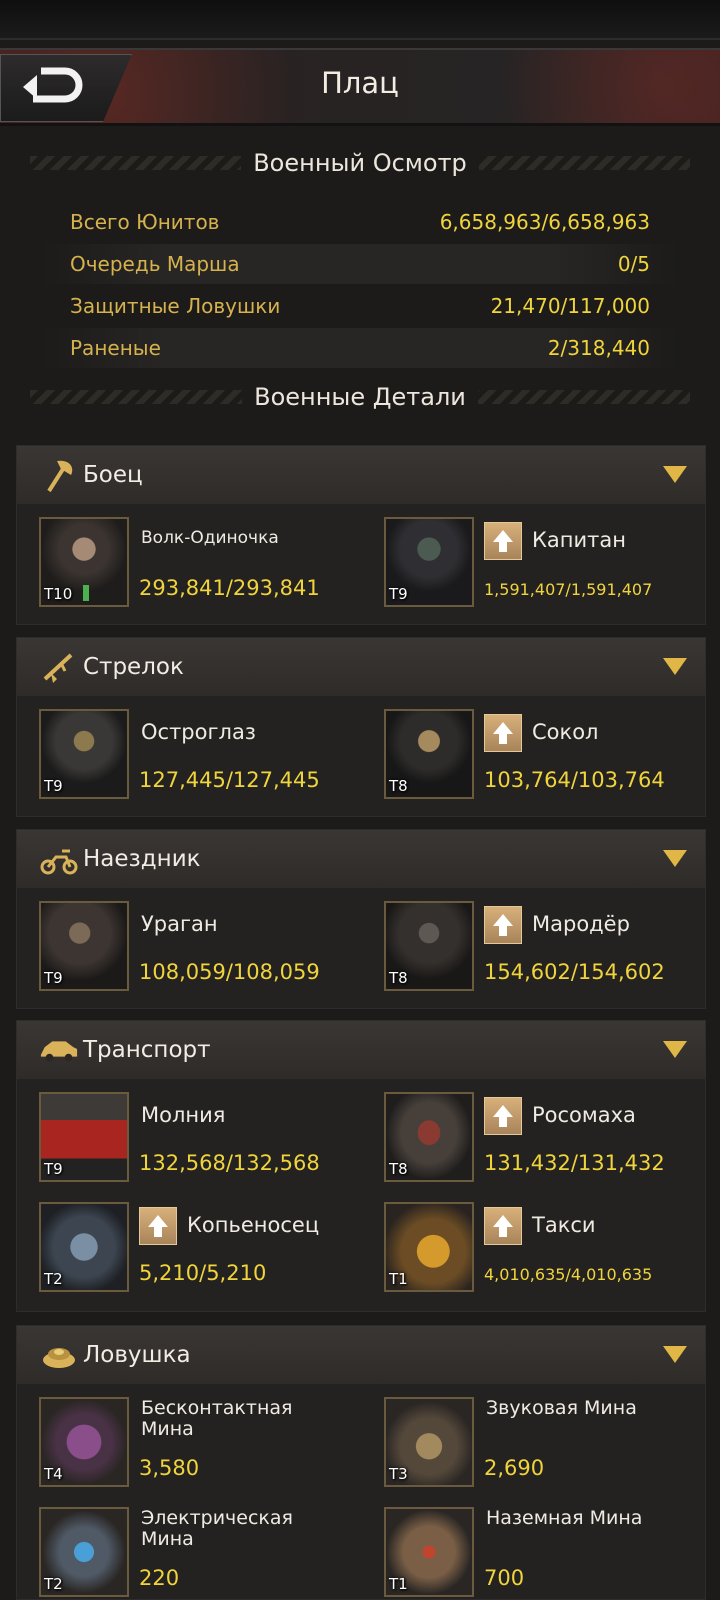 This screenshot has height=1600, width=720. I want to click on unit-card: T9 Молния 132,568/132,568, so click(182, 1134).